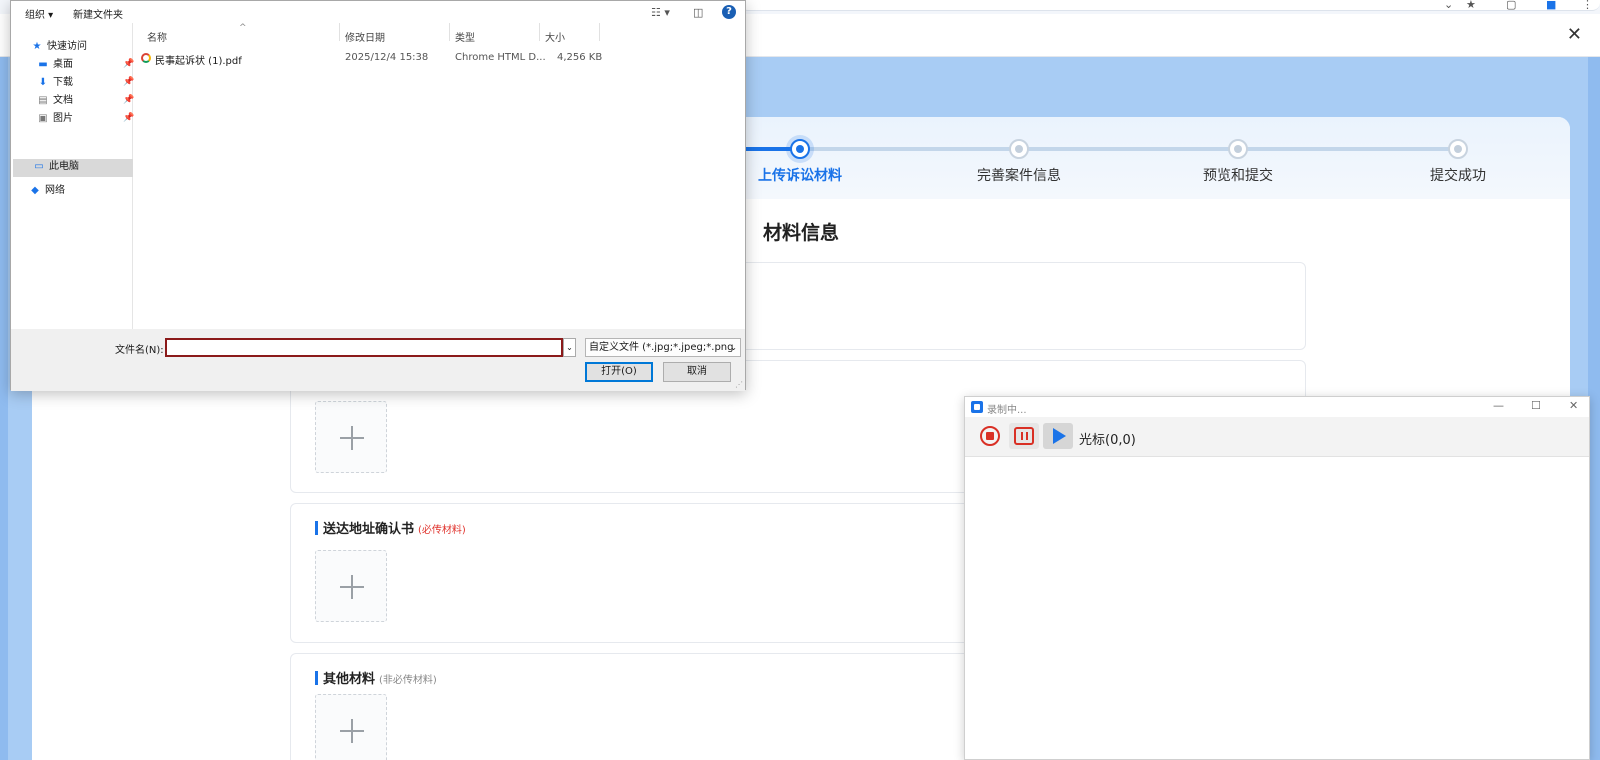  I want to click on nav-this-pc: ▭ 此电脑, so click(56, 167).